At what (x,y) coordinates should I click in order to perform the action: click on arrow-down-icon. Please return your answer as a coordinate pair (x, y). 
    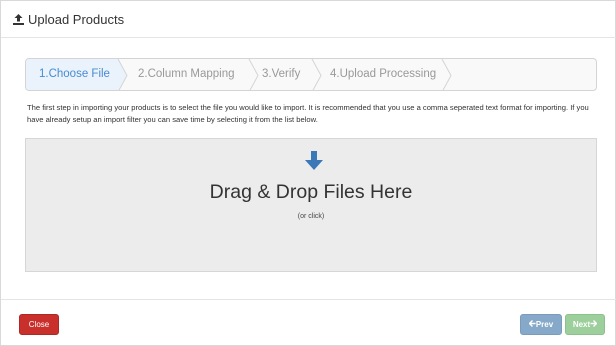
    Looking at the image, I should click on (314, 161).